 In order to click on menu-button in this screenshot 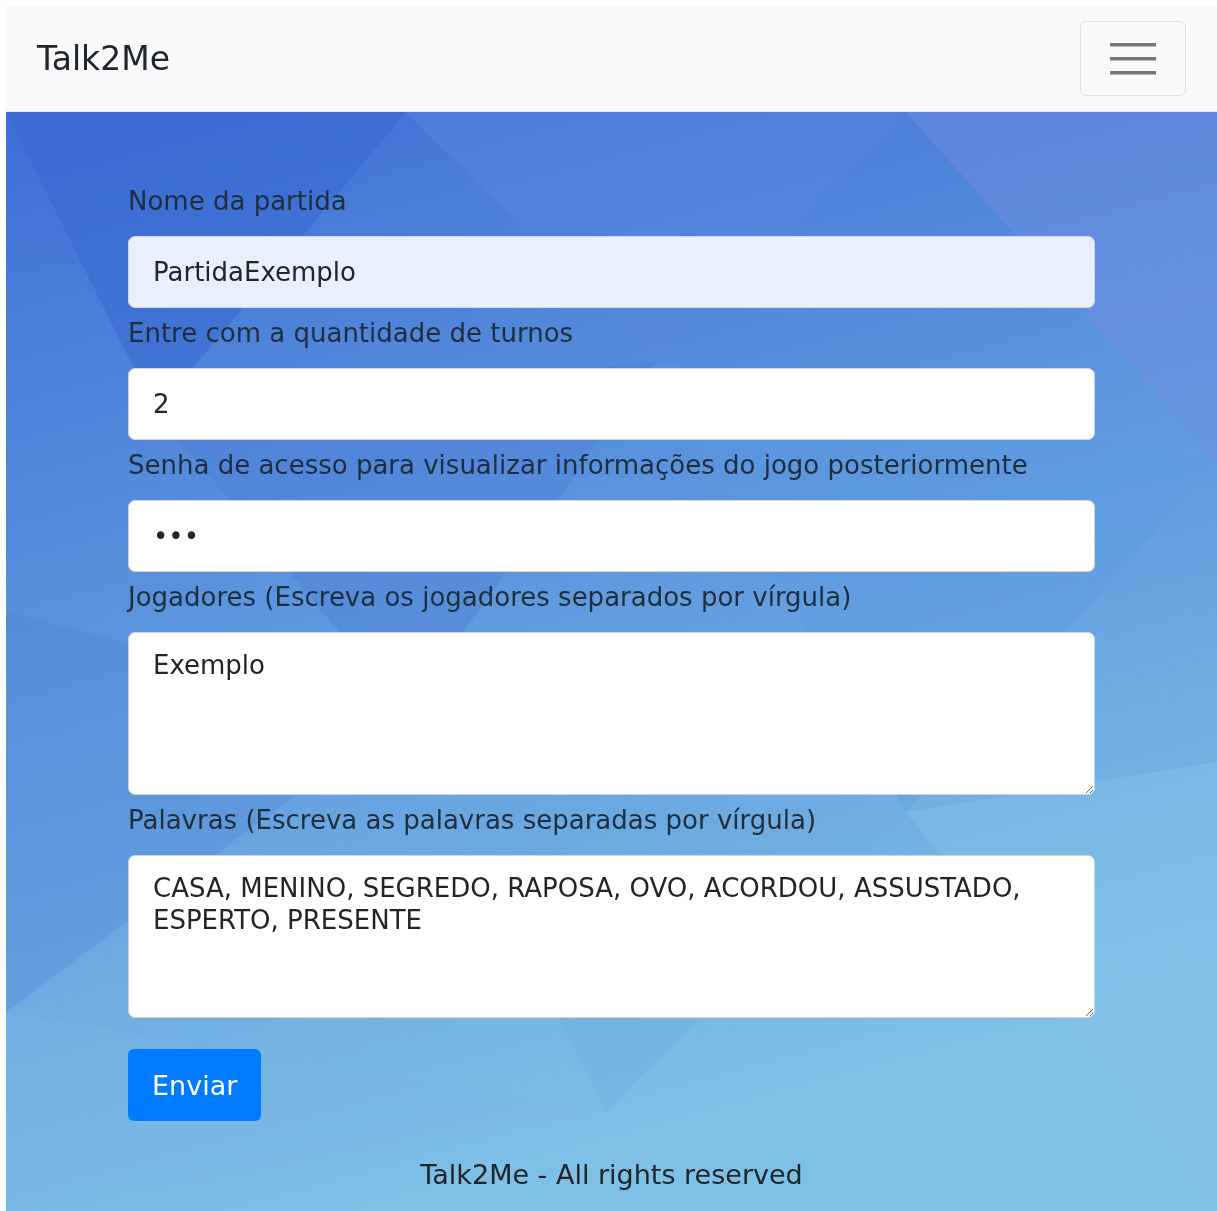, I will do `click(1133, 58)`.